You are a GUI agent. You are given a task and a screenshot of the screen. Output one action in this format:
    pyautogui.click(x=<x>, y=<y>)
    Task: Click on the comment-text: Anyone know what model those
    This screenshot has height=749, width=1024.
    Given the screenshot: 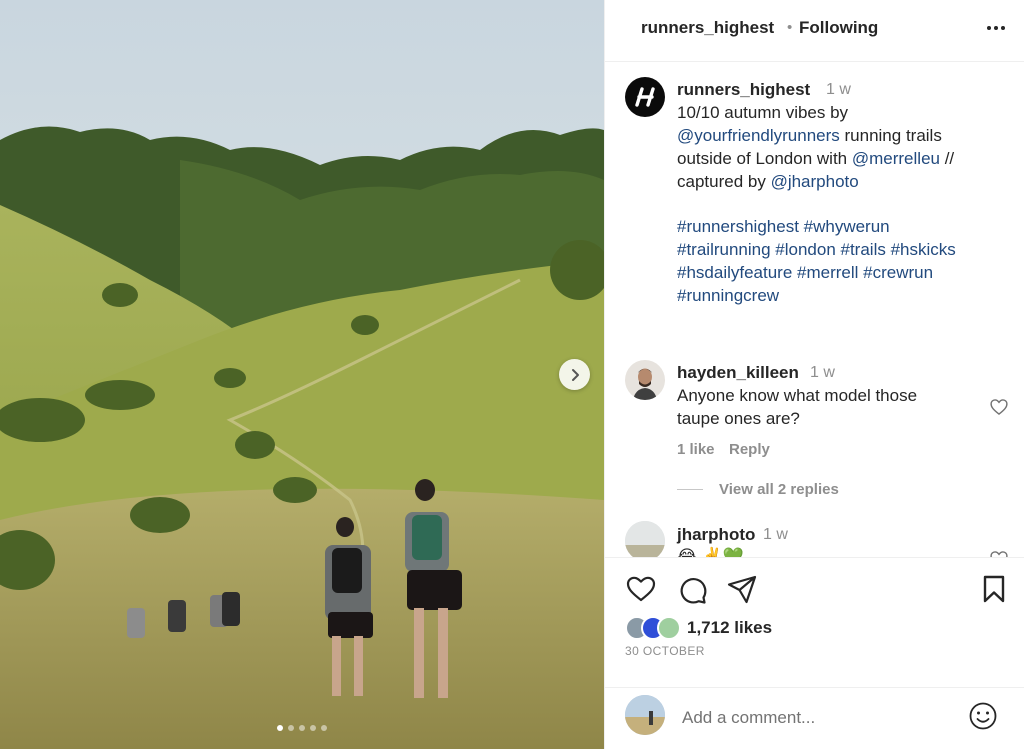 What is the action you would take?
    pyautogui.click(x=842, y=395)
    